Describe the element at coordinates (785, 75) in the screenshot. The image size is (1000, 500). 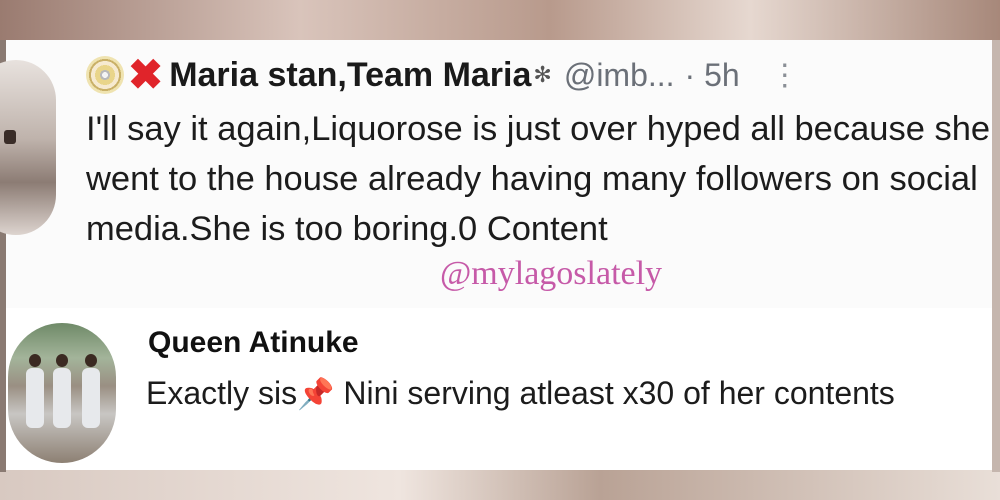
I see `more-icon: ⋮` at that location.